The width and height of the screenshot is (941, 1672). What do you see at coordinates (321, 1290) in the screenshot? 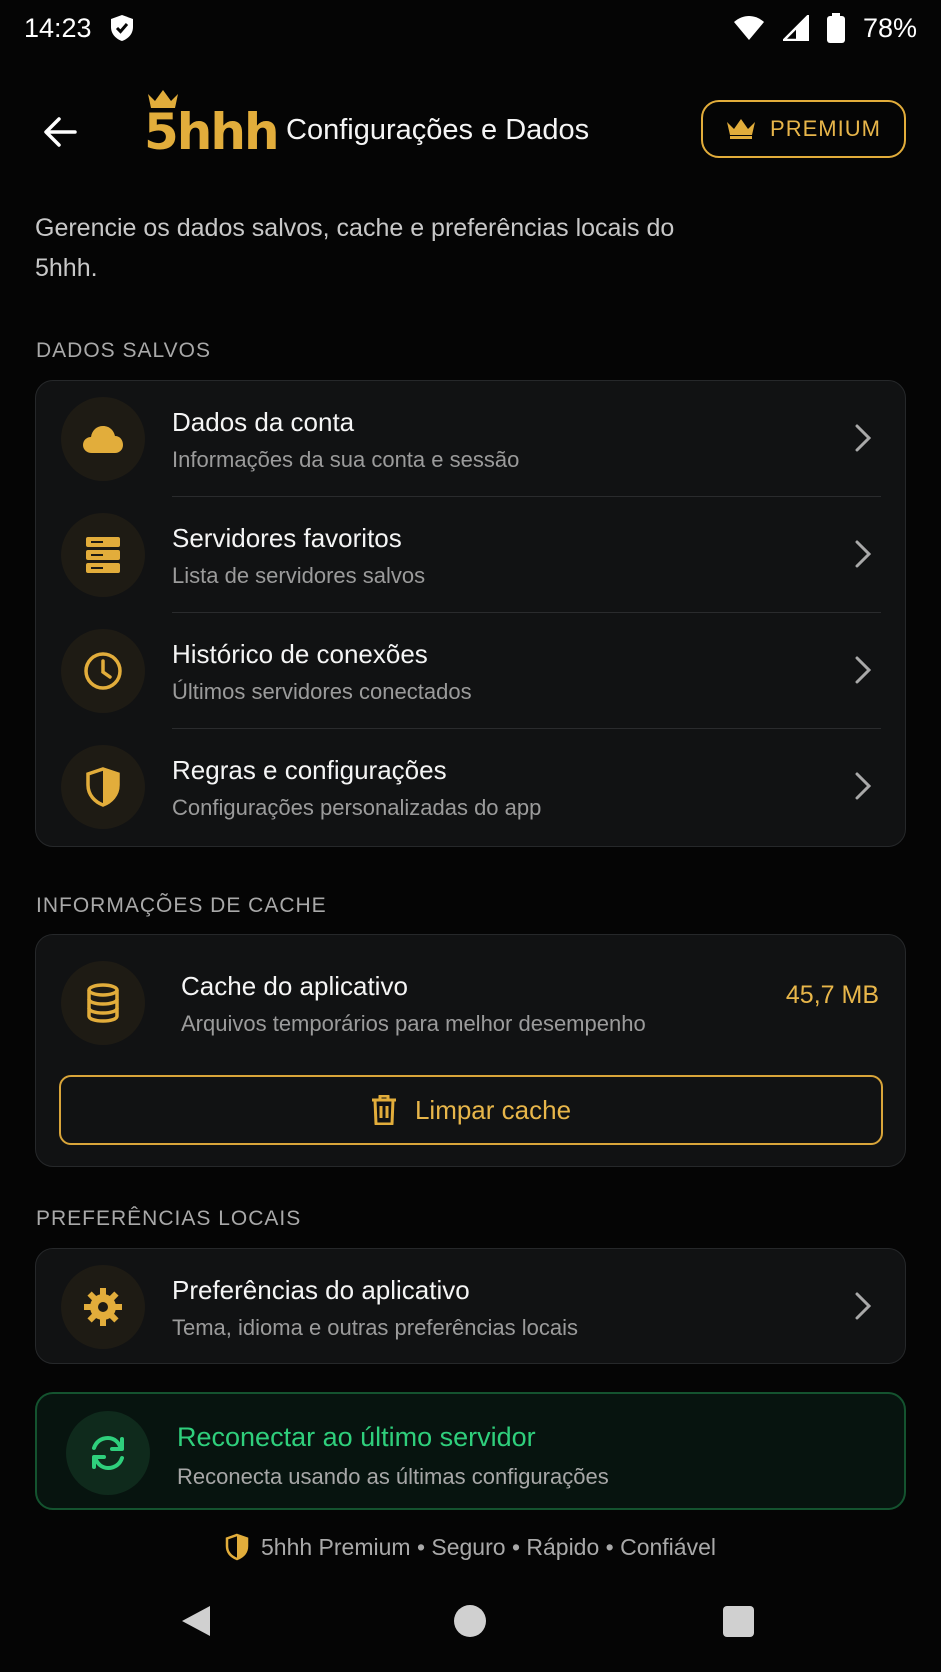
I see `list-item-title: Preferências do aplicativo` at bounding box center [321, 1290].